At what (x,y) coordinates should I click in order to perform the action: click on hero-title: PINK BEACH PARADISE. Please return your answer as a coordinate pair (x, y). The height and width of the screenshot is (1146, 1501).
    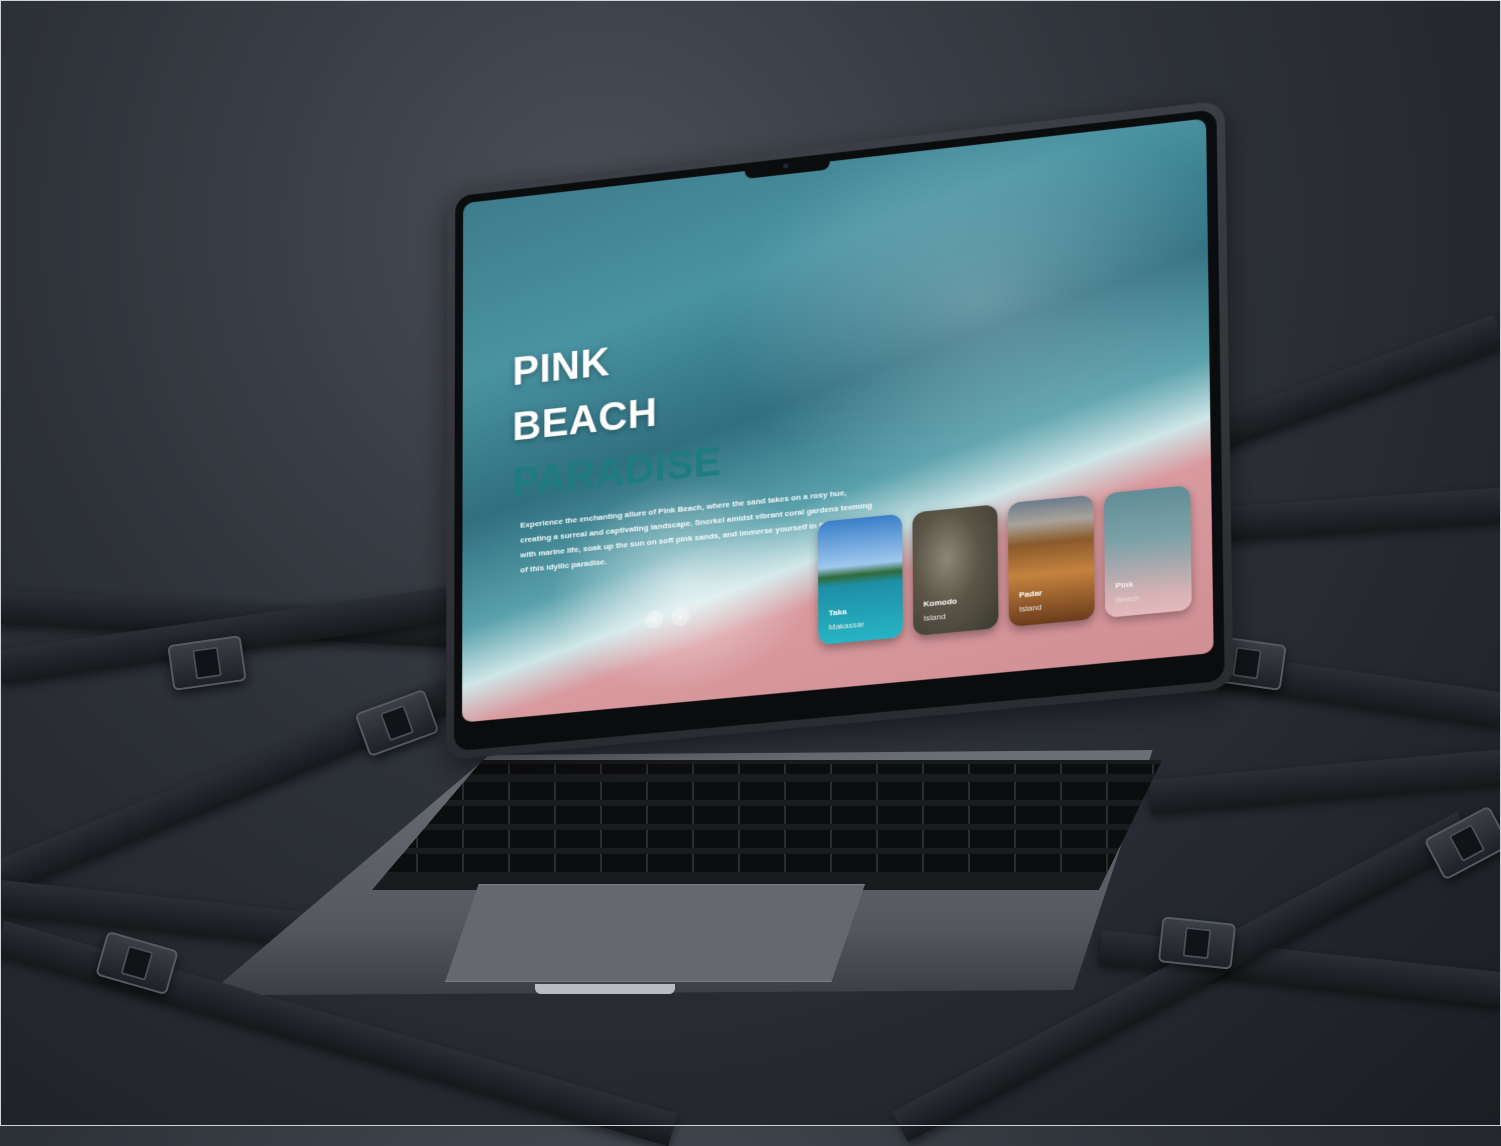
    Looking at the image, I should click on (616, 416).